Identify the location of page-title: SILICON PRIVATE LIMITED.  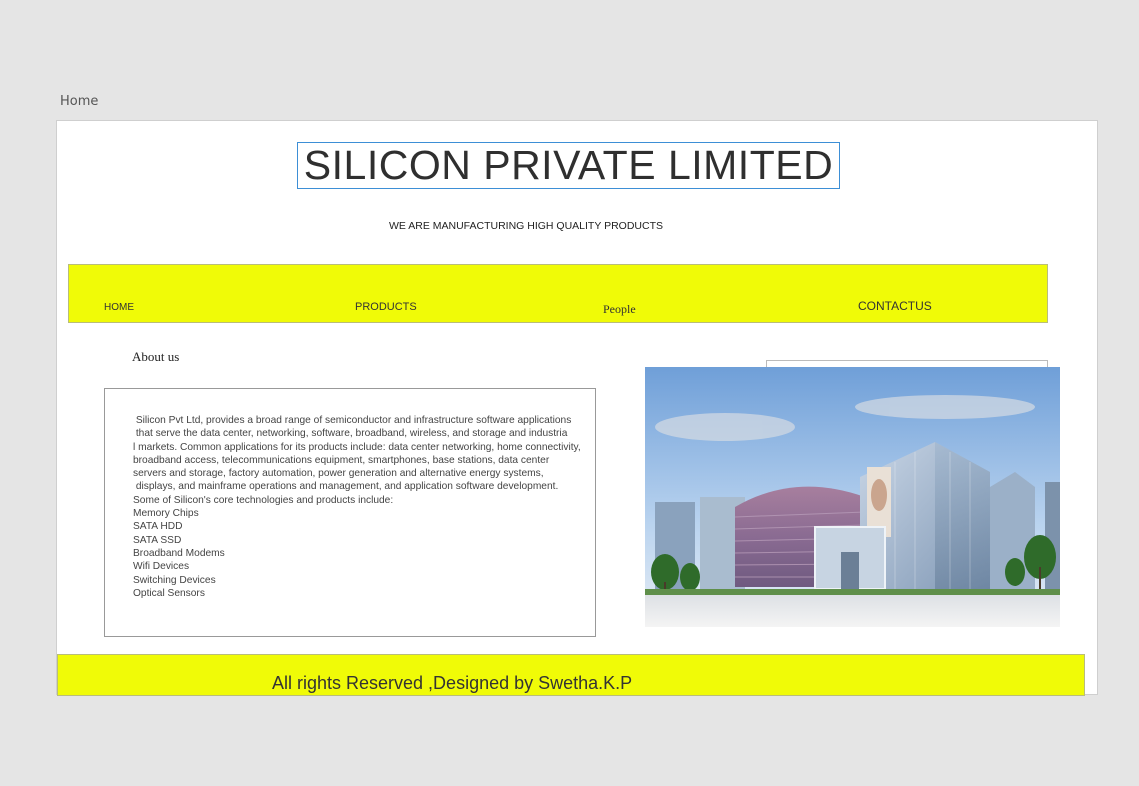
(568, 165).